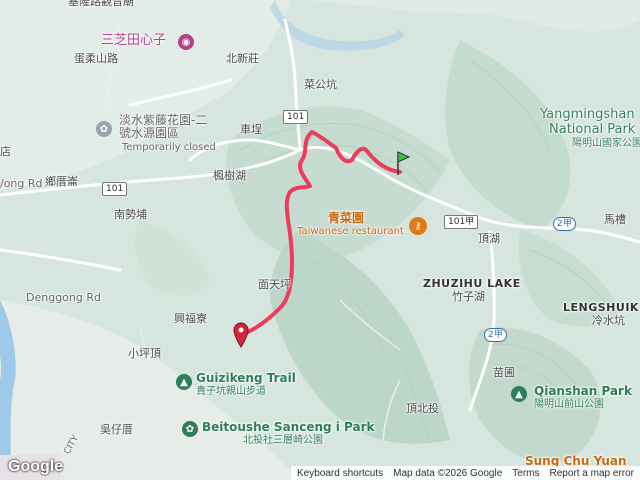  Describe the element at coordinates (133, 41) in the screenshot. I see `poi-sanzhitian-label: 三芝田心子` at that location.